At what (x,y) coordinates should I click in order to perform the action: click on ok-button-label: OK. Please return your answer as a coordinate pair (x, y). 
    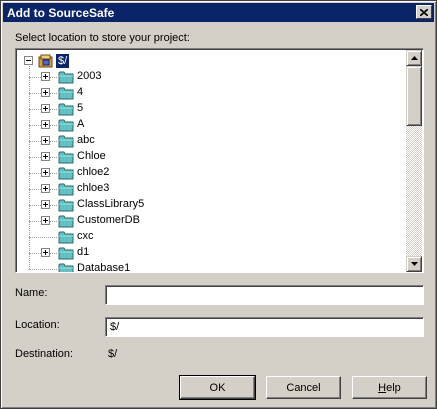
    Looking at the image, I should click on (217, 387).